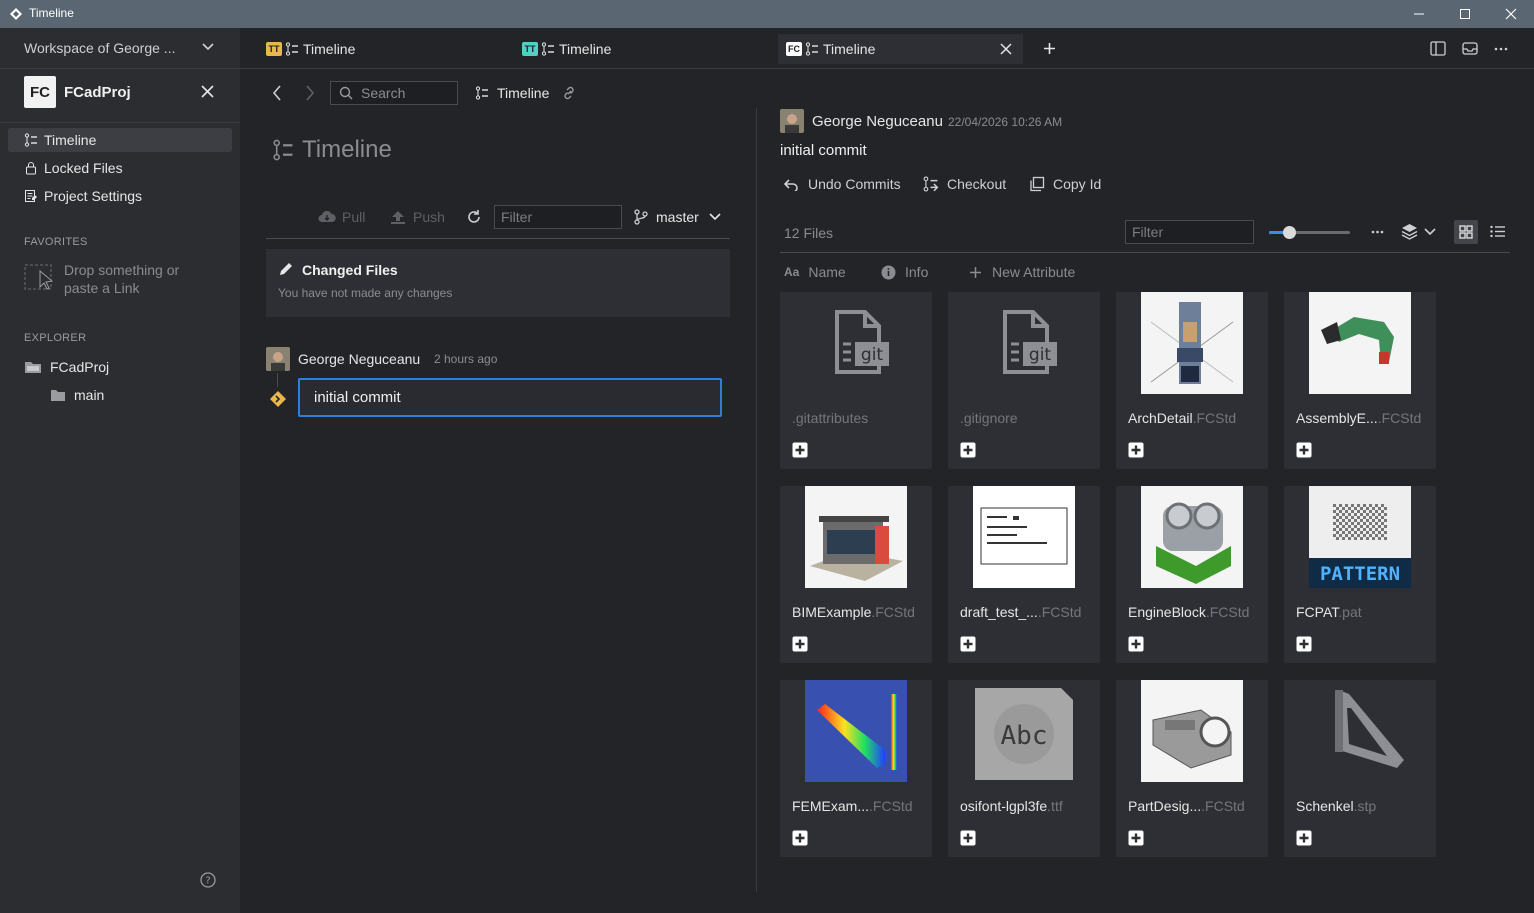 Image resolution: width=1534 pixels, height=913 pixels. I want to click on file-basename: FCPAT, so click(1317, 612).